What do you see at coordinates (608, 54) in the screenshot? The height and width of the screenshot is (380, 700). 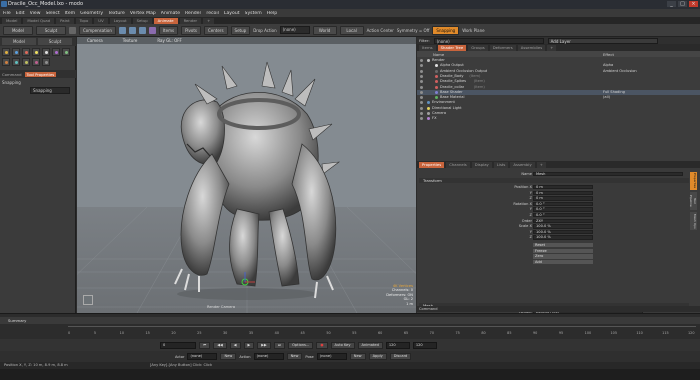 I see `col-effect: Effect` at bounding box center [608, 54].